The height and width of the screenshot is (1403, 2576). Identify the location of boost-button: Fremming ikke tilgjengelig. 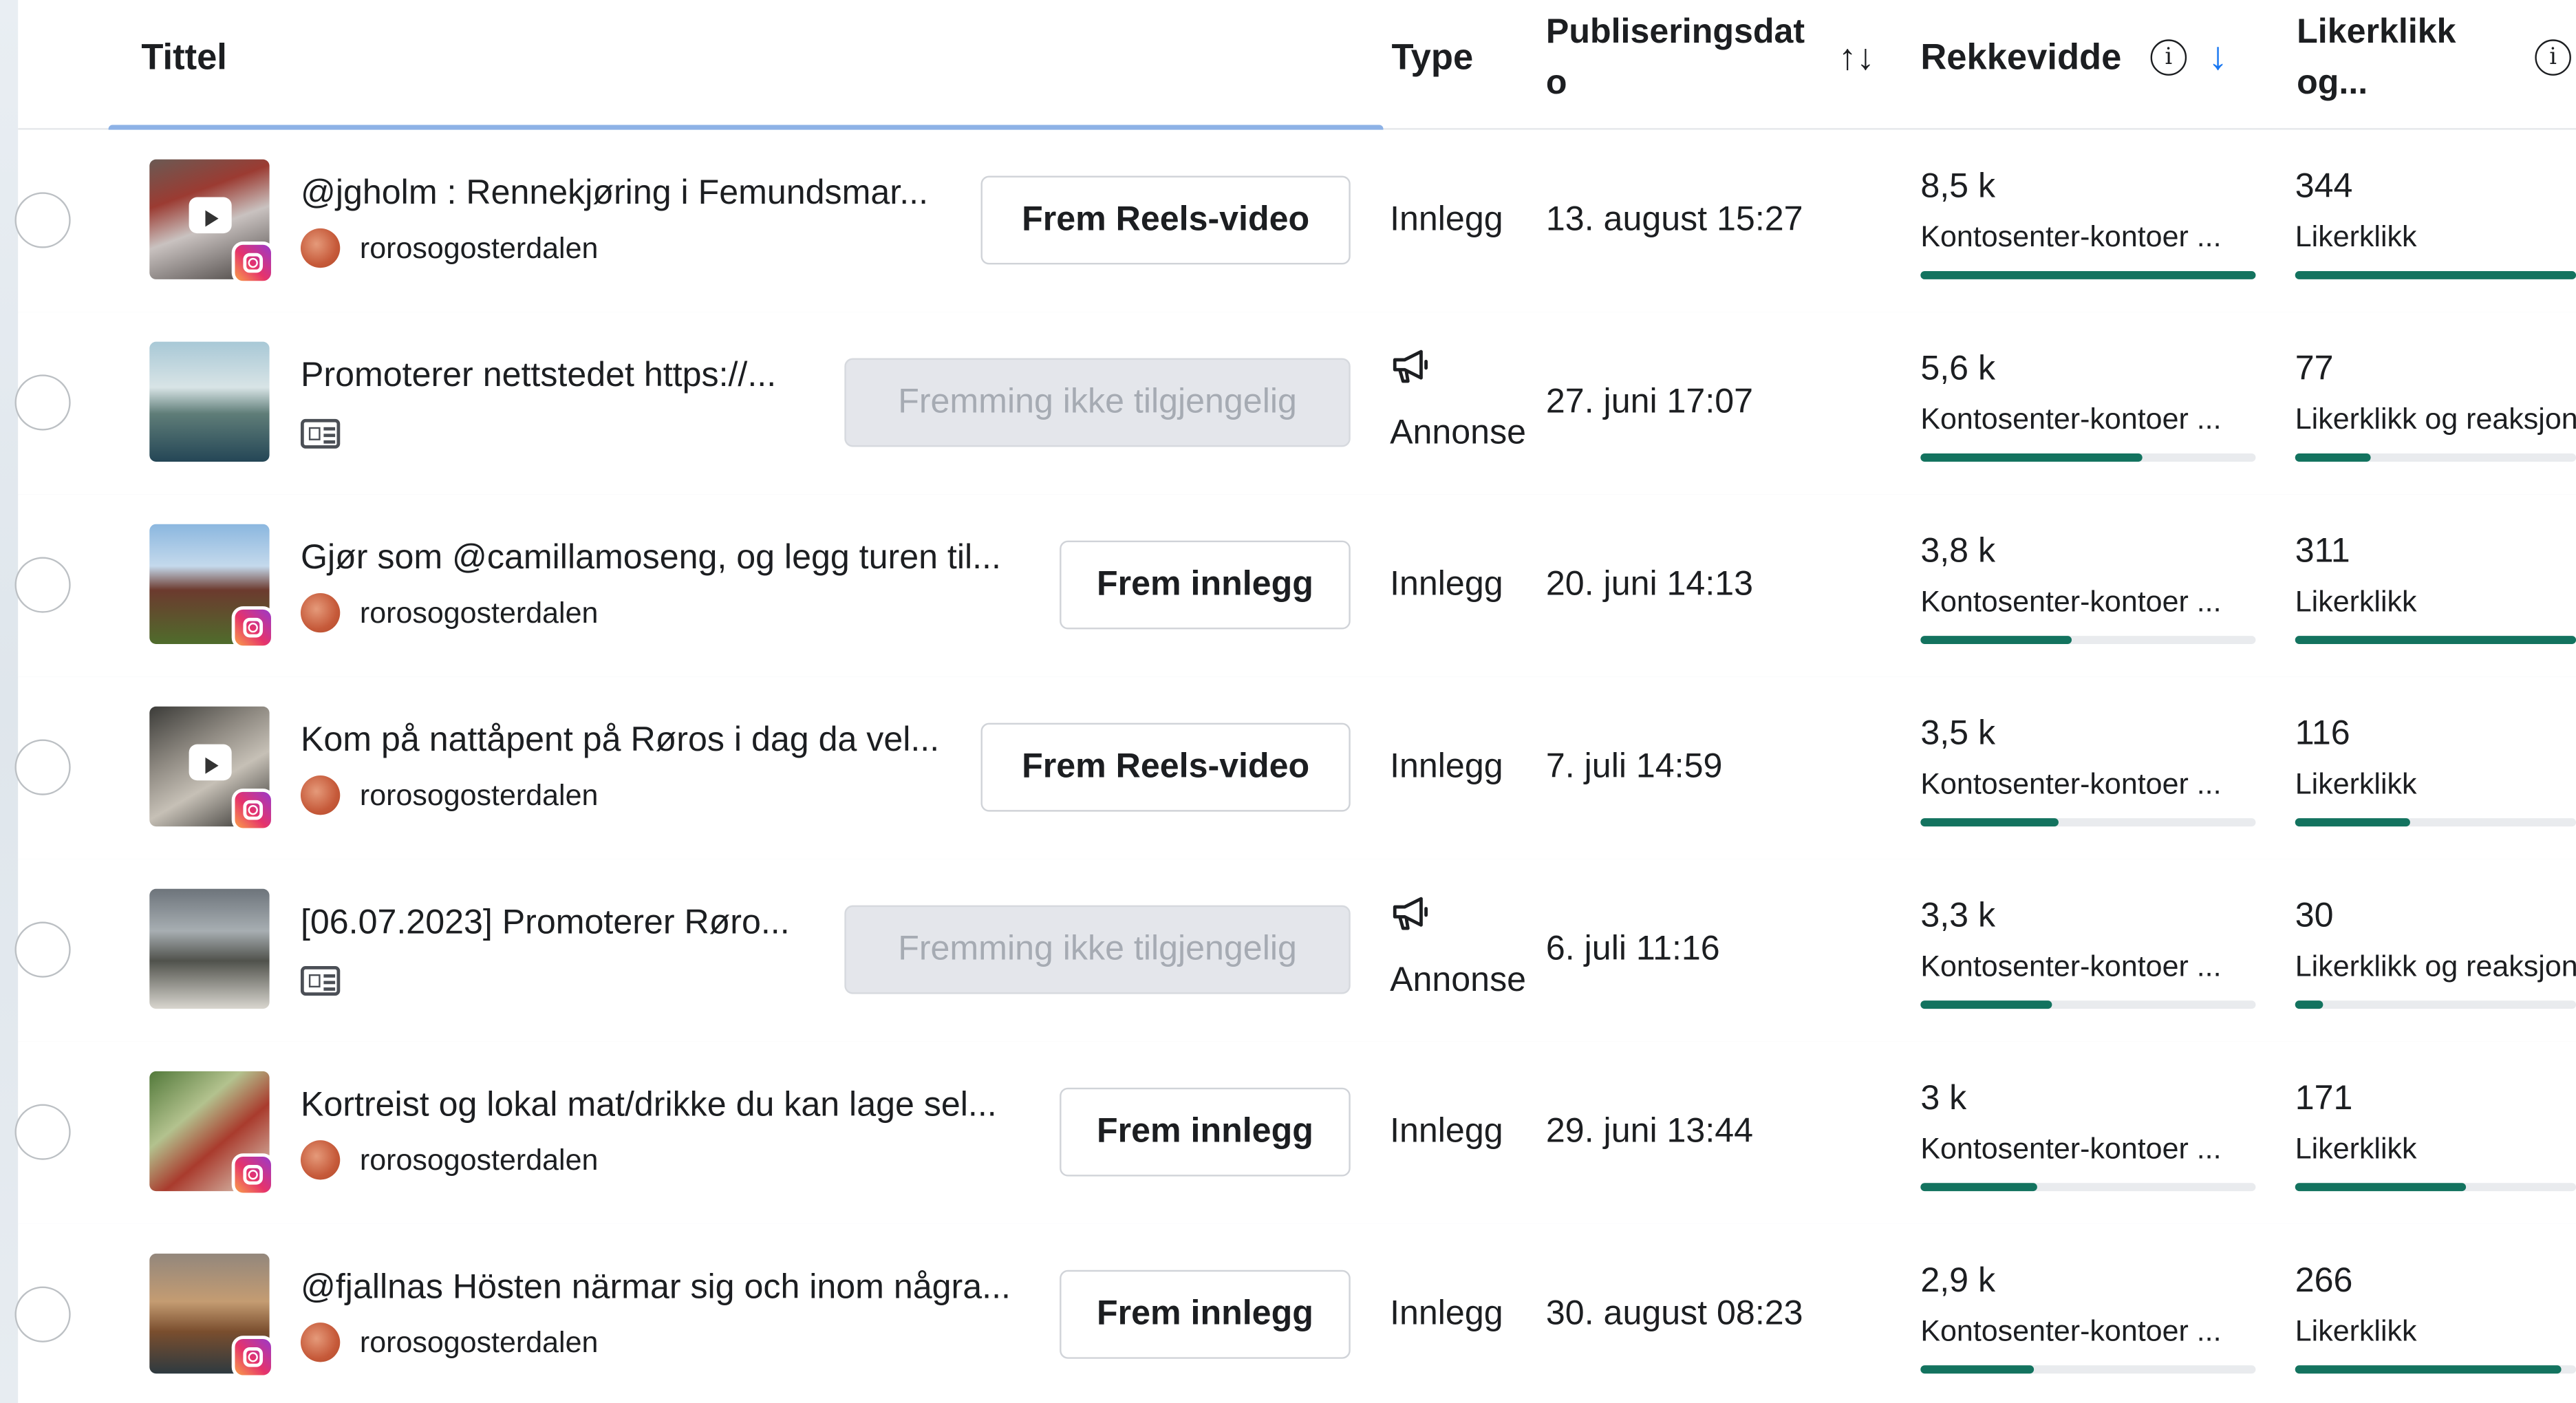
(1097, 949).